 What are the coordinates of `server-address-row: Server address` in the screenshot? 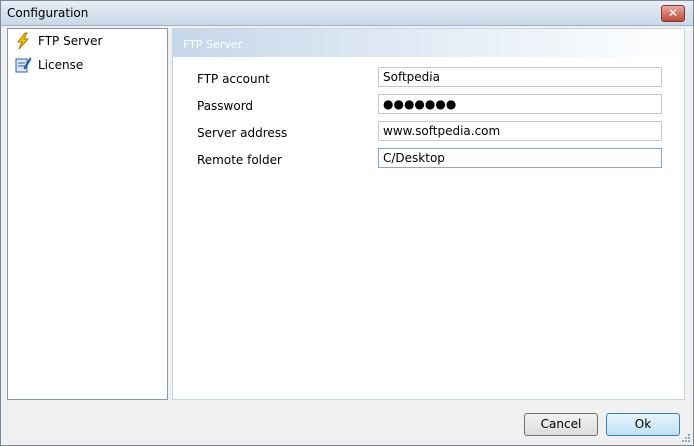 It's located at (428, 133).